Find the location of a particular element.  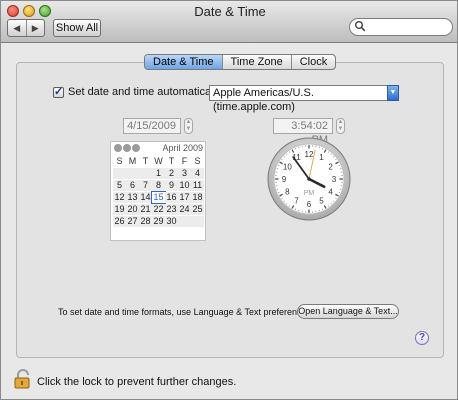

clock-numeral: 8 is located at coordinates (287, 191).